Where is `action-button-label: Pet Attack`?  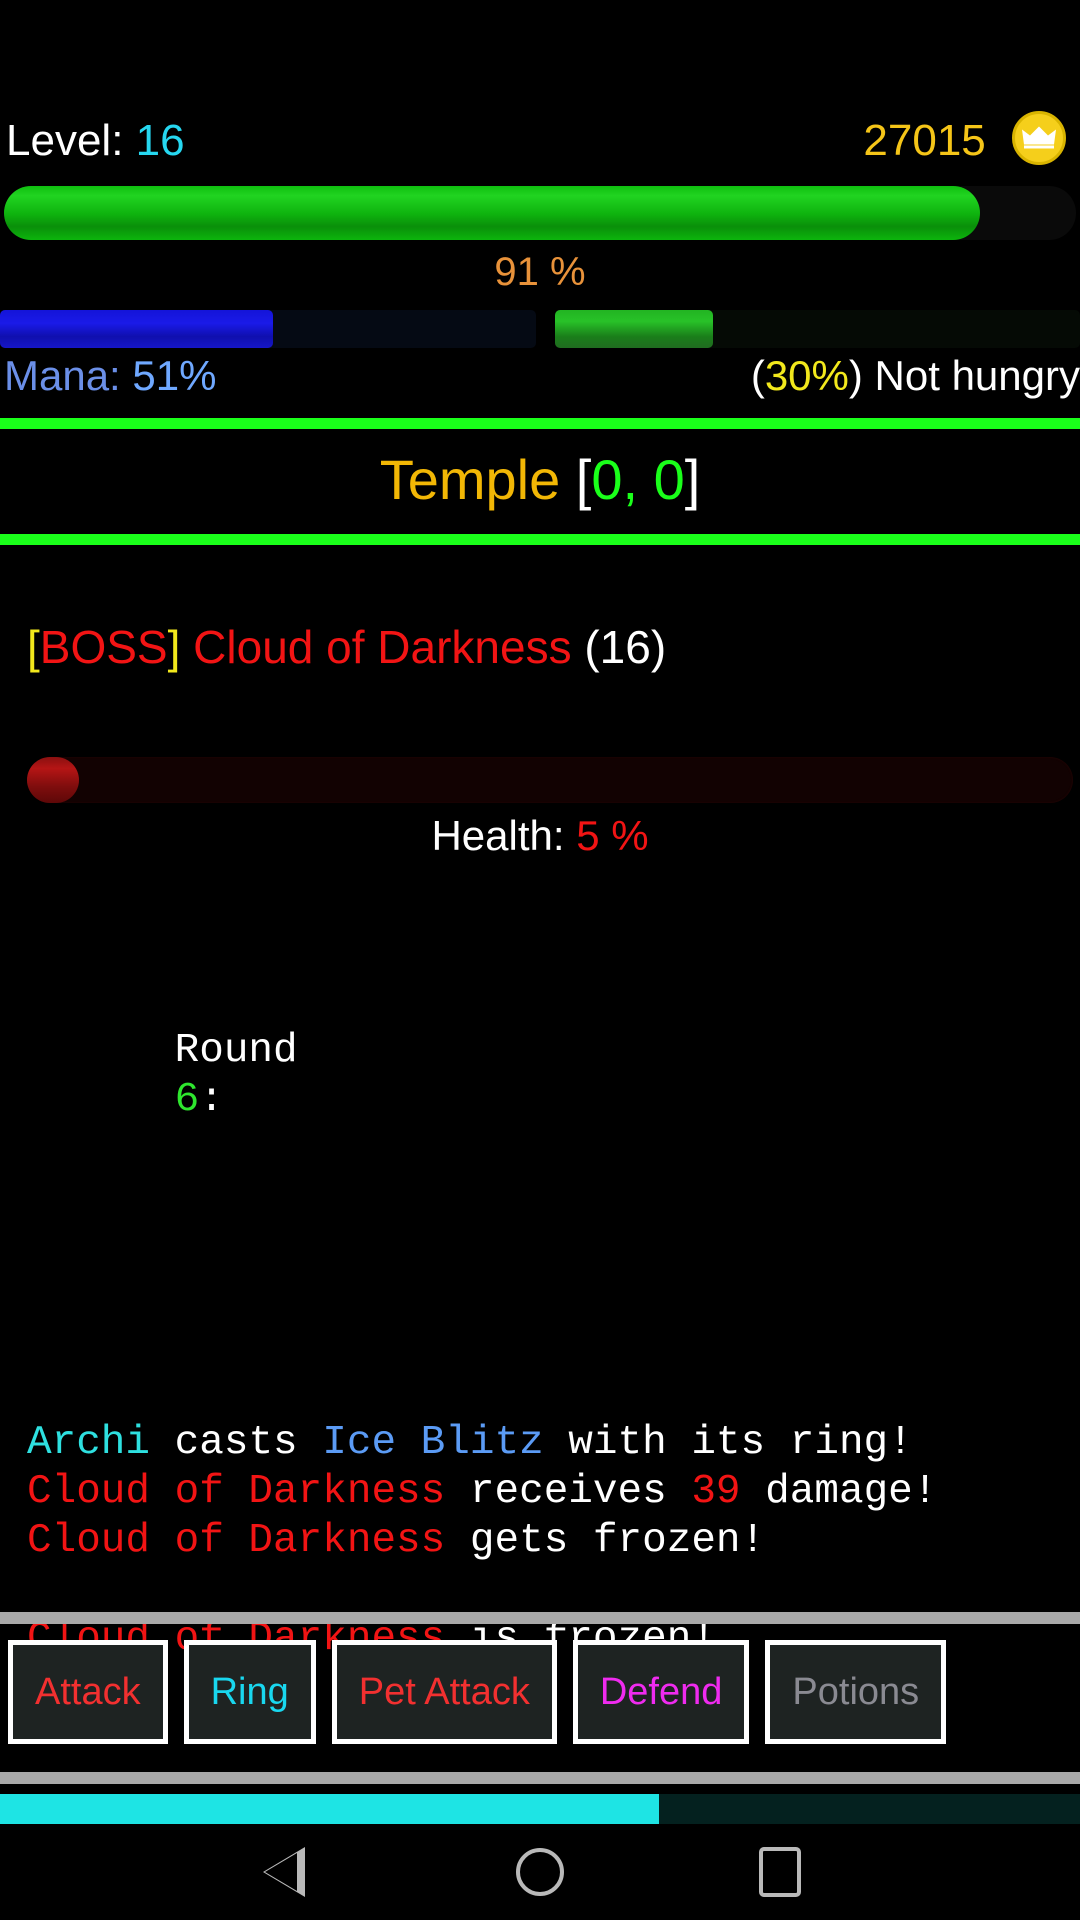 action-button-label: Pet Attack is located at coordinates (444, 1691).